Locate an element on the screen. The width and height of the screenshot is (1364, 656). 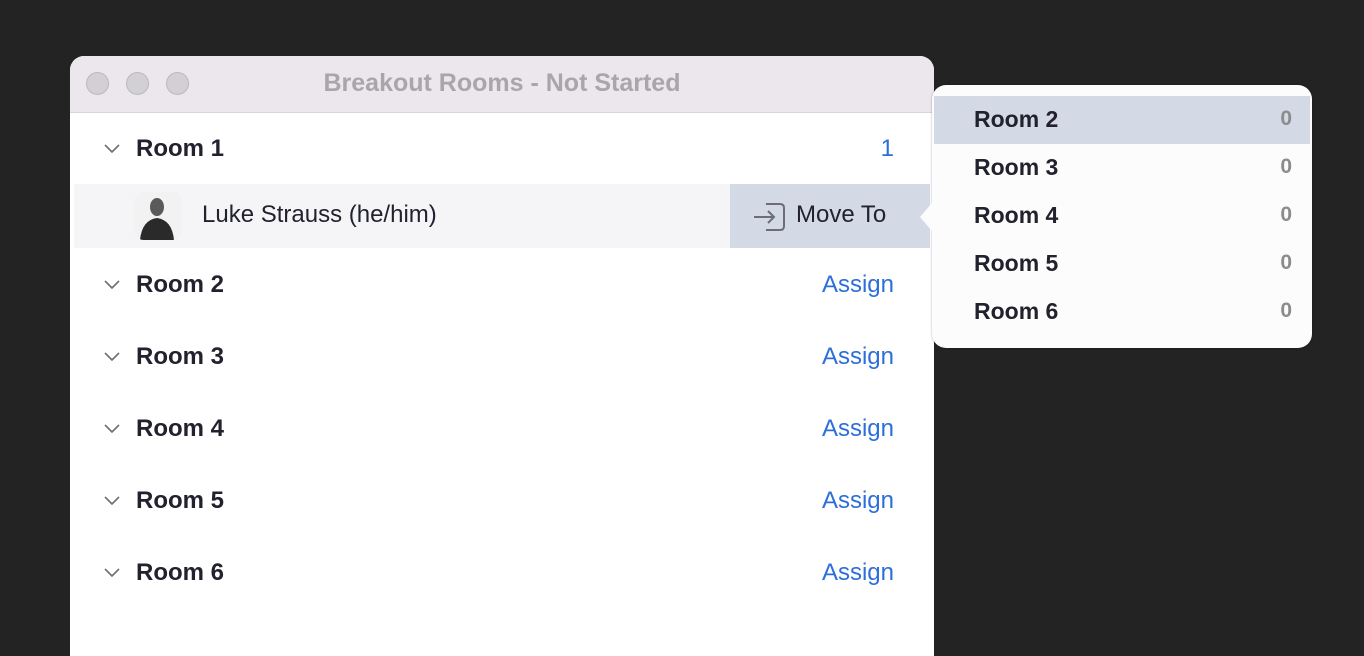
room-row-6: Room 6 Assign is located at coordinates (502, 572).